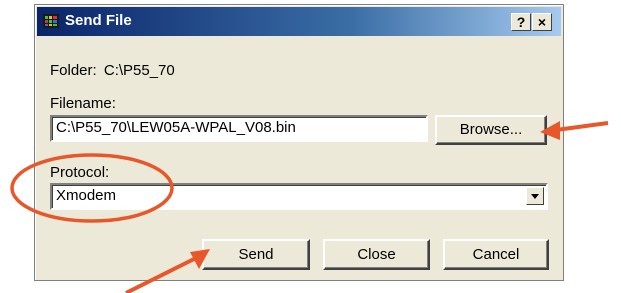 The image size is (621, 293). Describe the element at coordinates (239, 128) in the screenshot. I see `filename-input: C:\P55_70\LEW05A-WPAL_V08.bin` at that location.